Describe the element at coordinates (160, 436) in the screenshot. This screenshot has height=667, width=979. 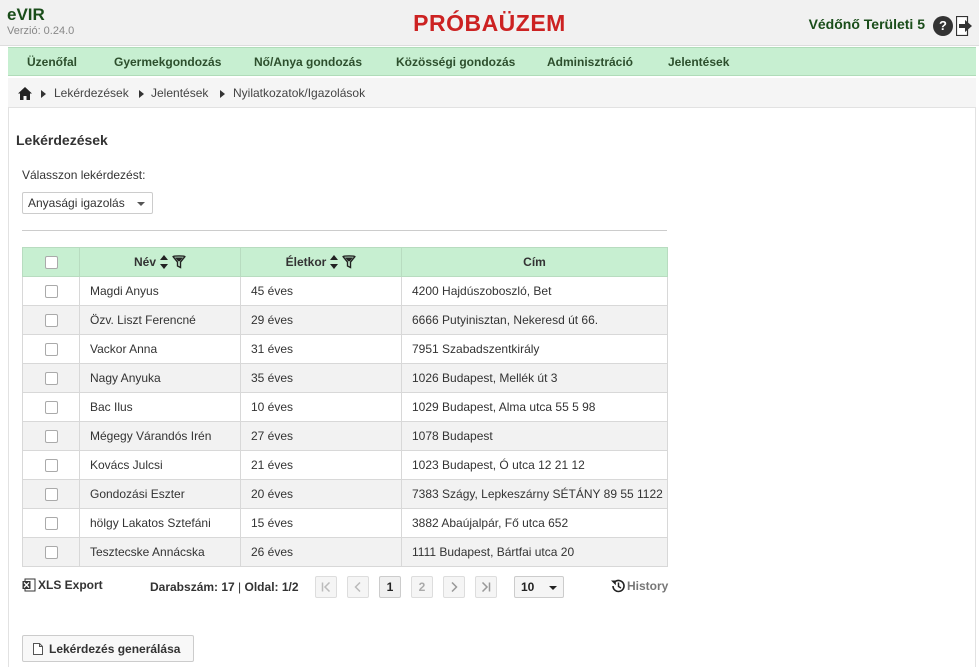
I see `cell-name: Mégegy Várandós Irén` at that location.